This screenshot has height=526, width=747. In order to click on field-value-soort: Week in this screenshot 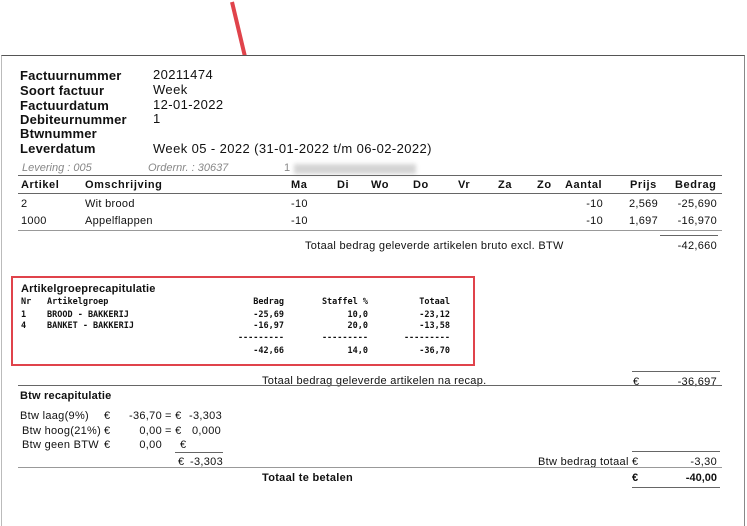, I will do `click(170, 89)`.